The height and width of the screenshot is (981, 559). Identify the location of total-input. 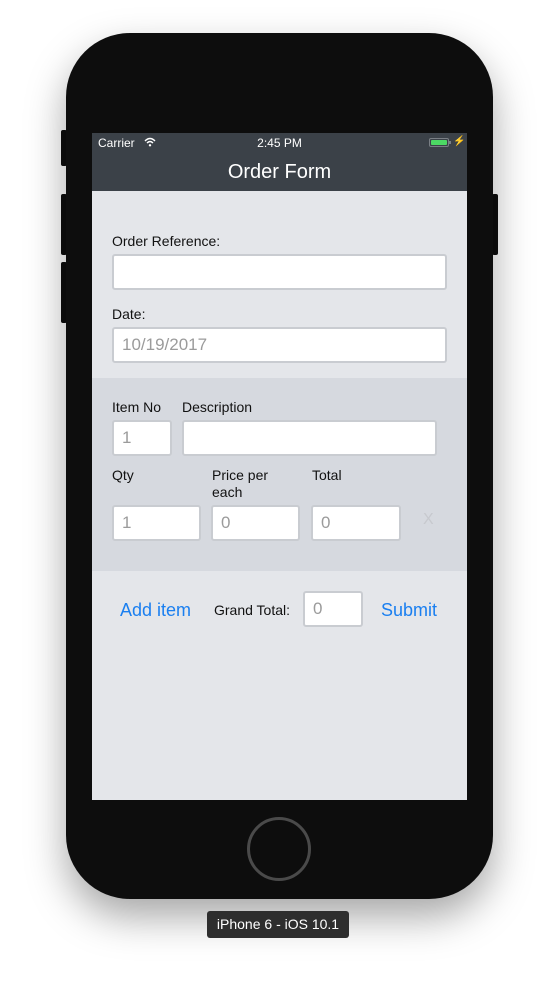
(356, 523).